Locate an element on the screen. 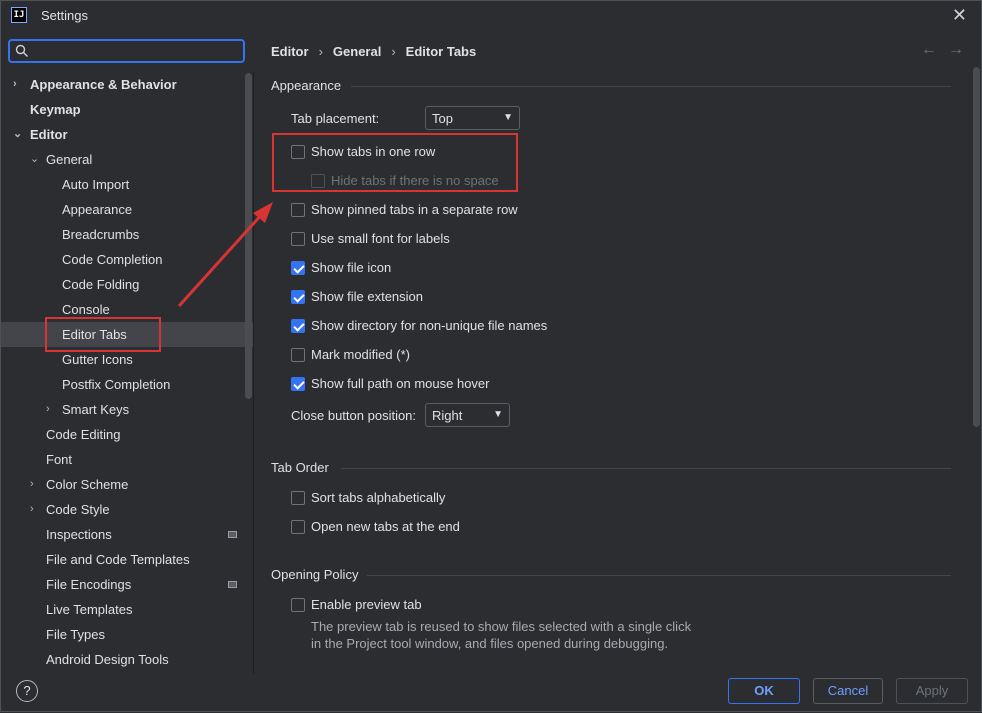  ok-button: OK is located at coordinates (764, 691).